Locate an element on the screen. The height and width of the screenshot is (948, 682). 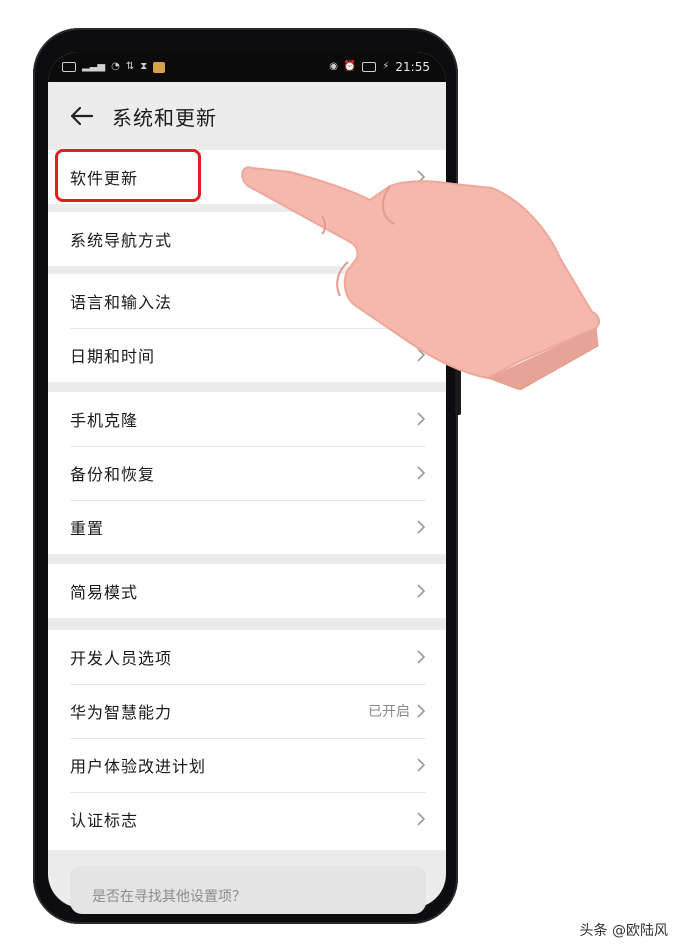
settings-item-label: 认证标志 is located at coordinates (104, 820).